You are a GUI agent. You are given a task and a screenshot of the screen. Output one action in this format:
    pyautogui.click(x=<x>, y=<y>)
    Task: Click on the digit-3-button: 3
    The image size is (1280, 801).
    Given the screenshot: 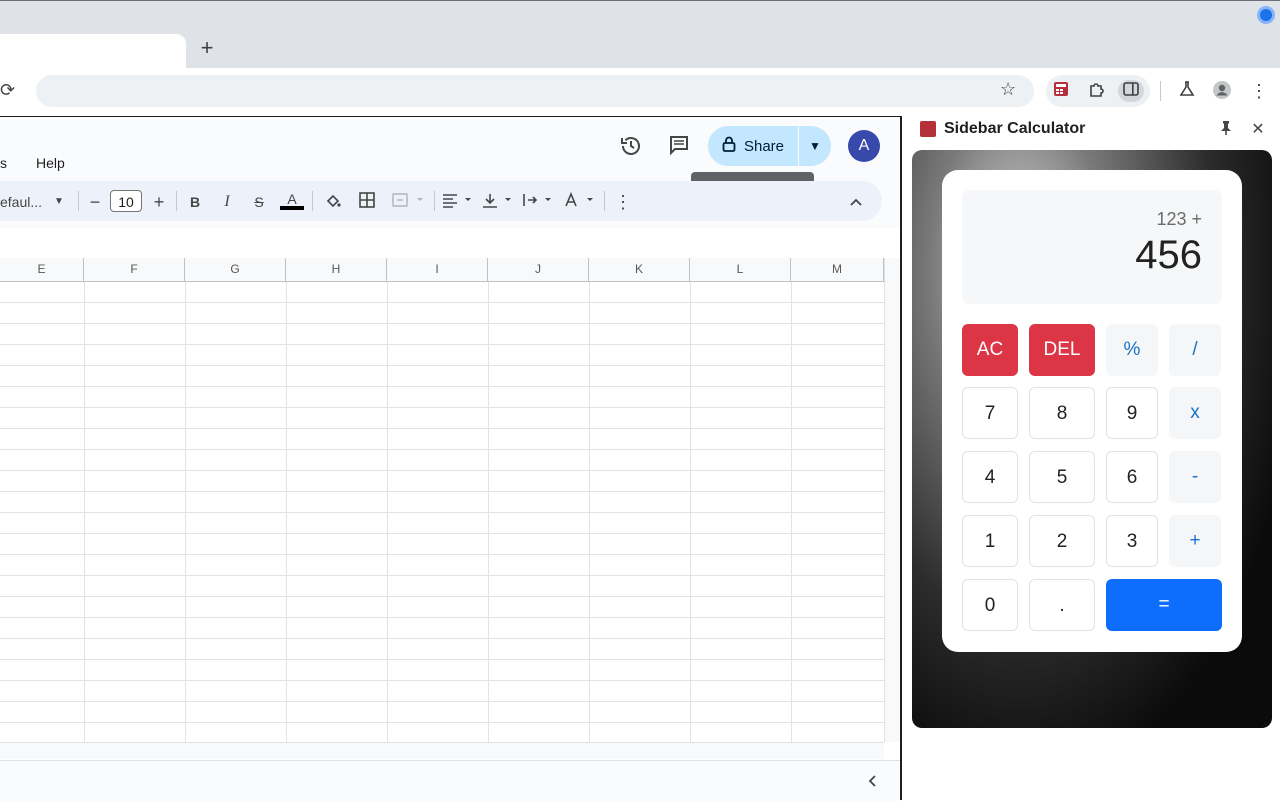 What is the action you would take?
    pyautogui.click(x=1132, y=541)
    